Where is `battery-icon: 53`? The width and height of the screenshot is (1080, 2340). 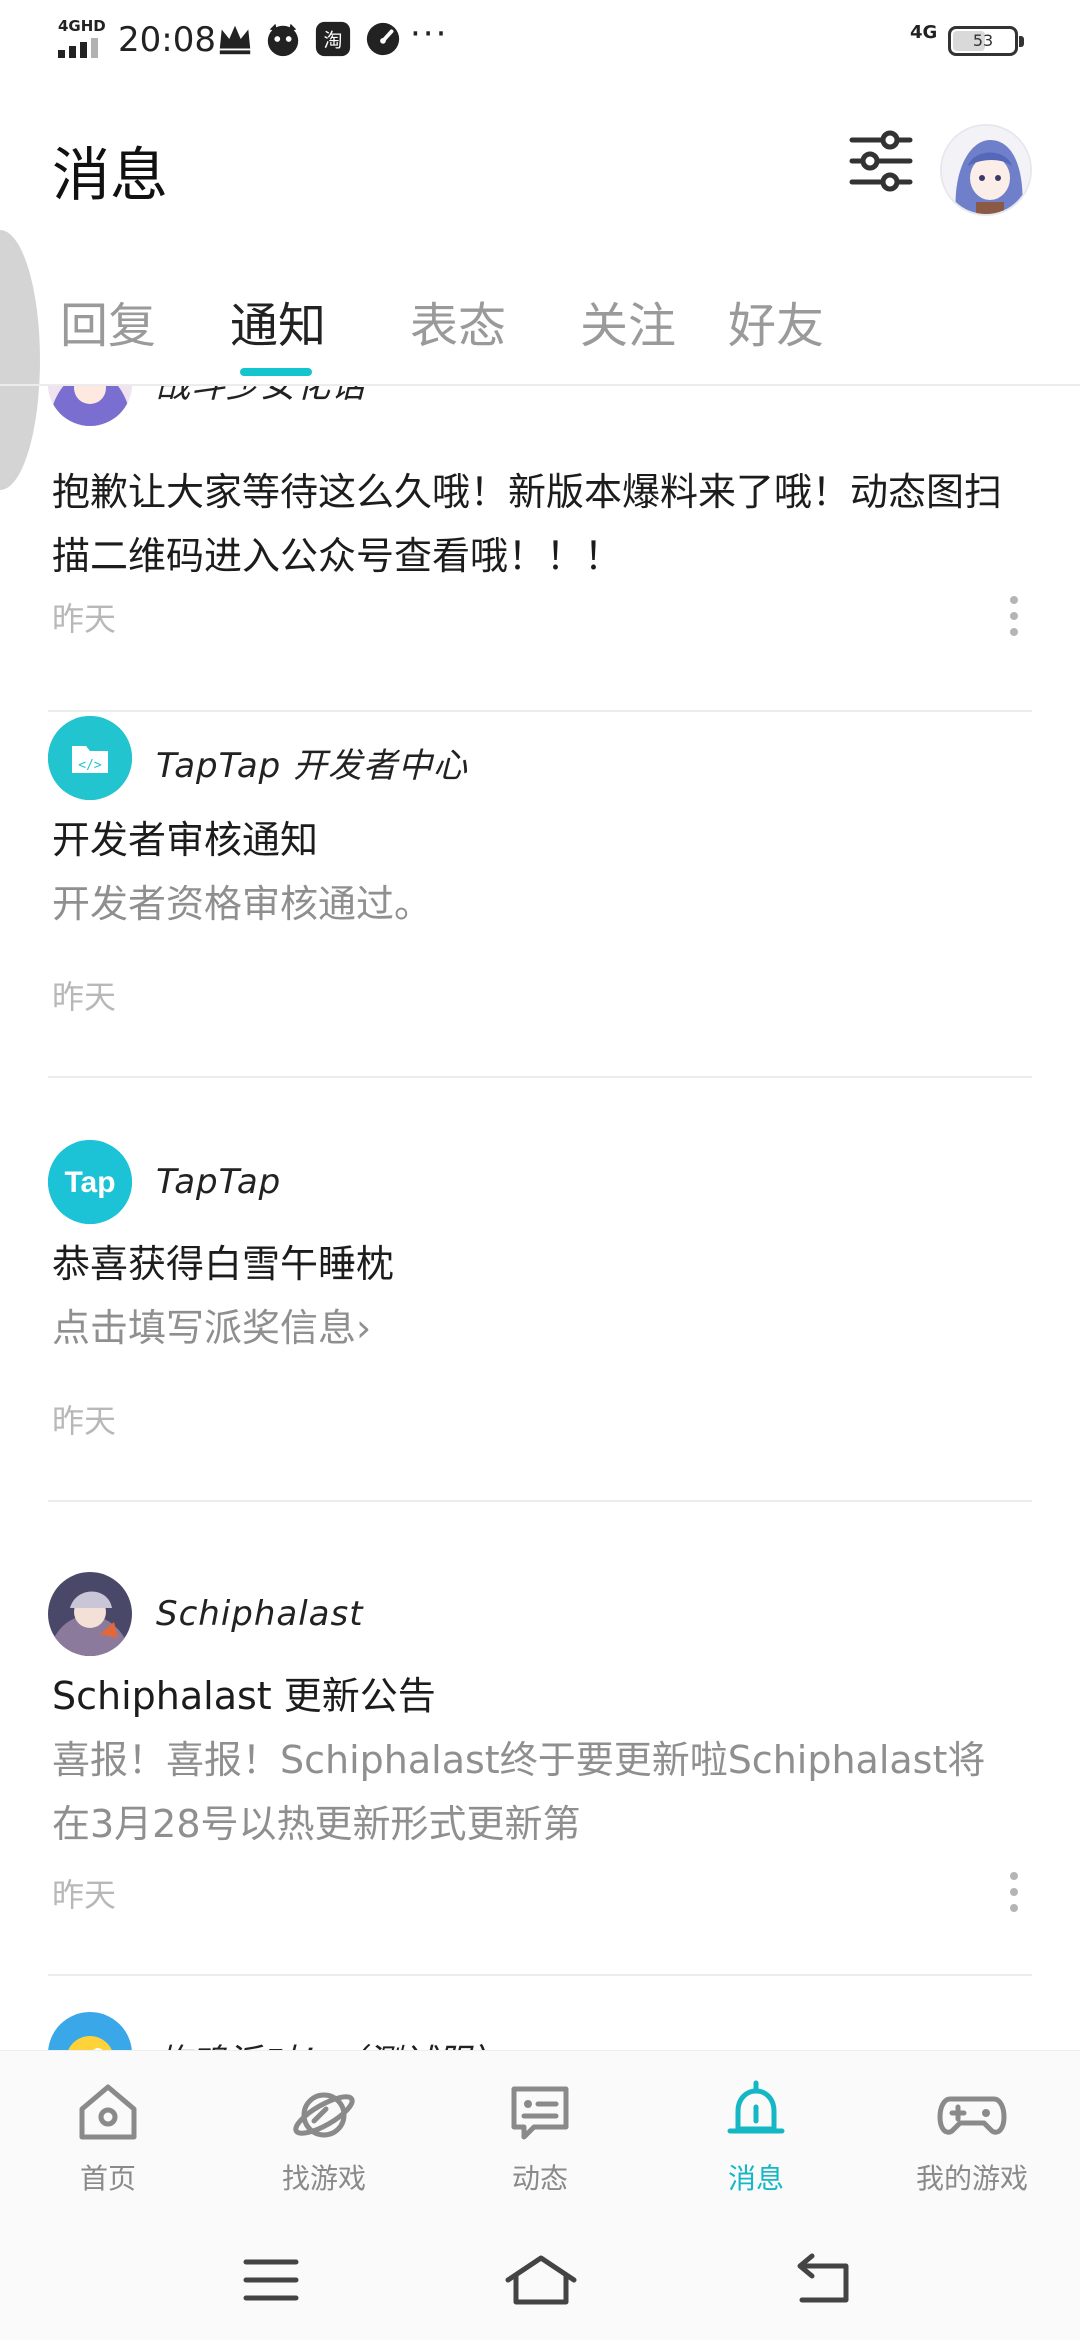 battery-icon: 53 is located at coordinates (986, 41).